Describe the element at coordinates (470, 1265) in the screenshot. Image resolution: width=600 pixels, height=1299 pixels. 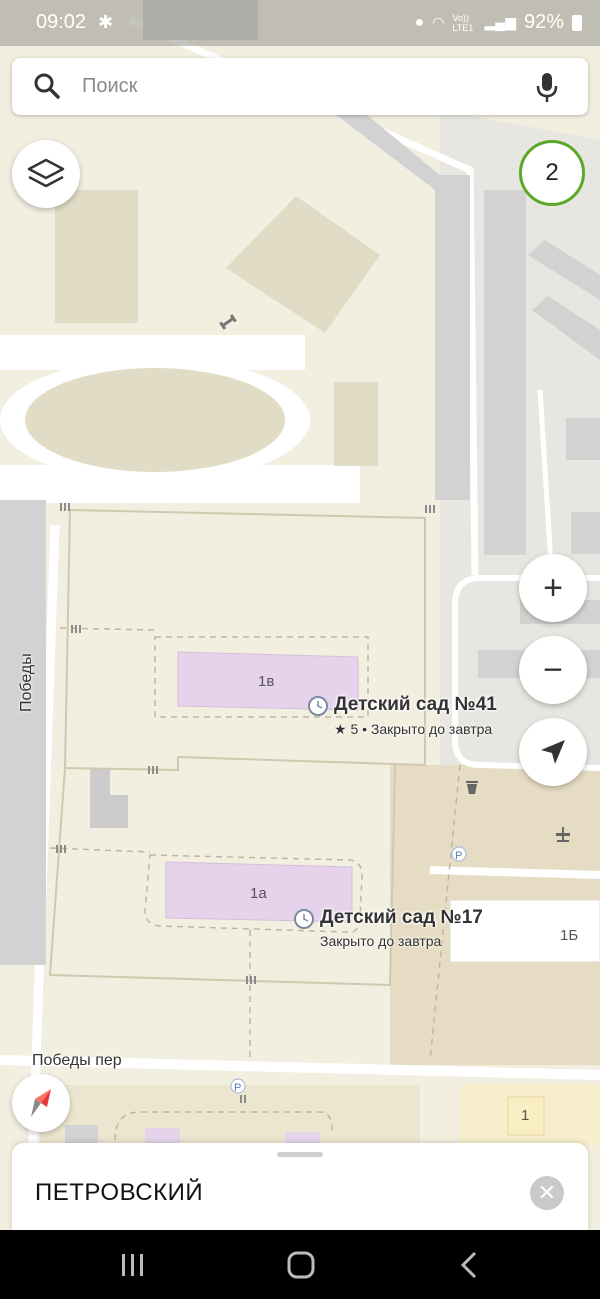
I see `back-icon` at that location.